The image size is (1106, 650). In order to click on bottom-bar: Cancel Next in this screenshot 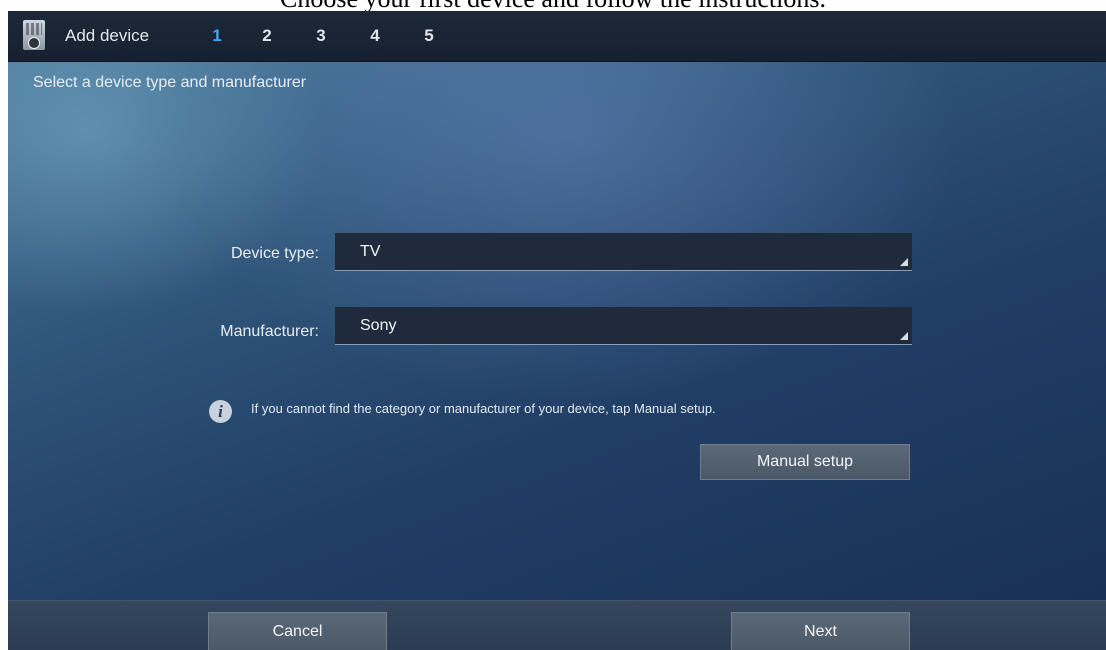, I will do `click(557, 625)`.